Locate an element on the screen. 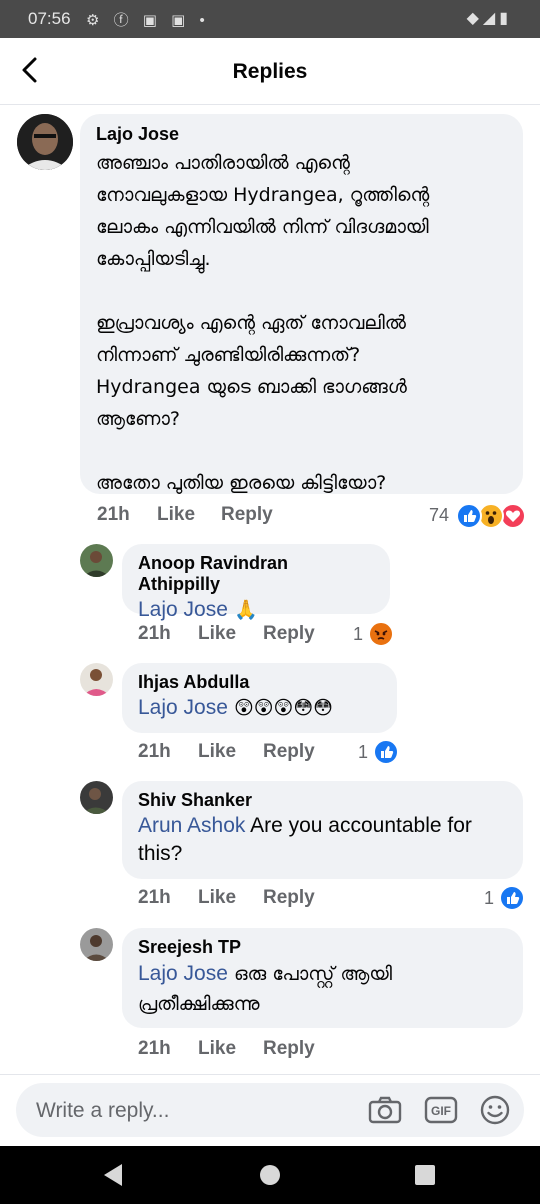 The height and width of the screenshot is (1204, 540). reply-body: Are you accountable for is located at coordinates (358, 825).